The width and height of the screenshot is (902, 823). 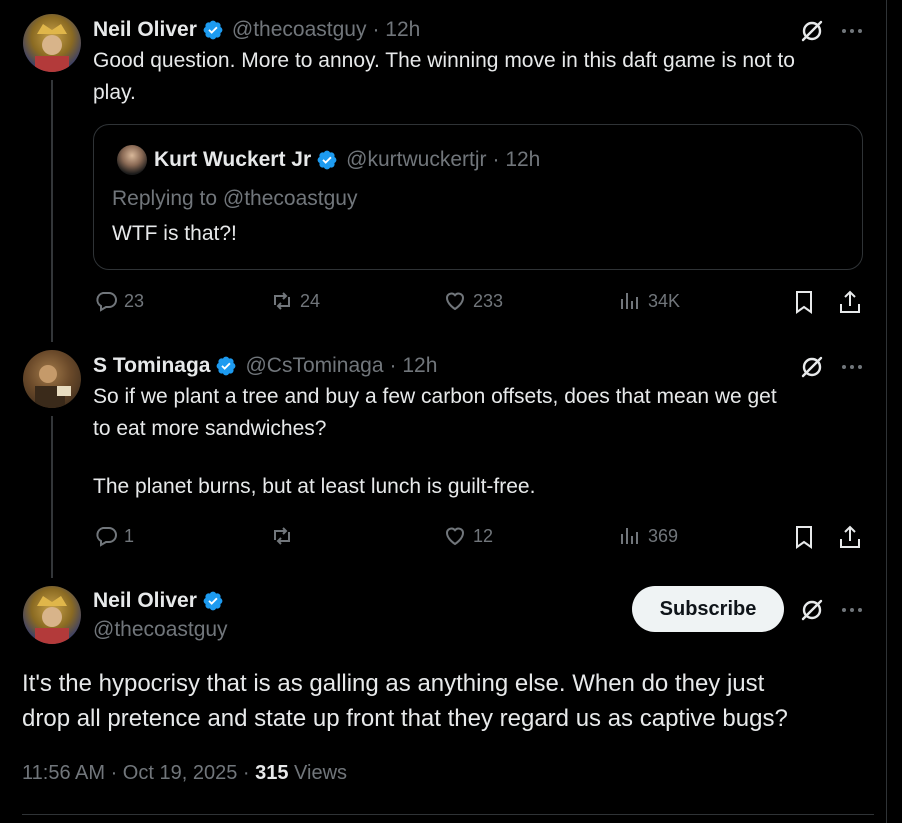 I want to click on views-button: 369, so click(x=648, y=536).